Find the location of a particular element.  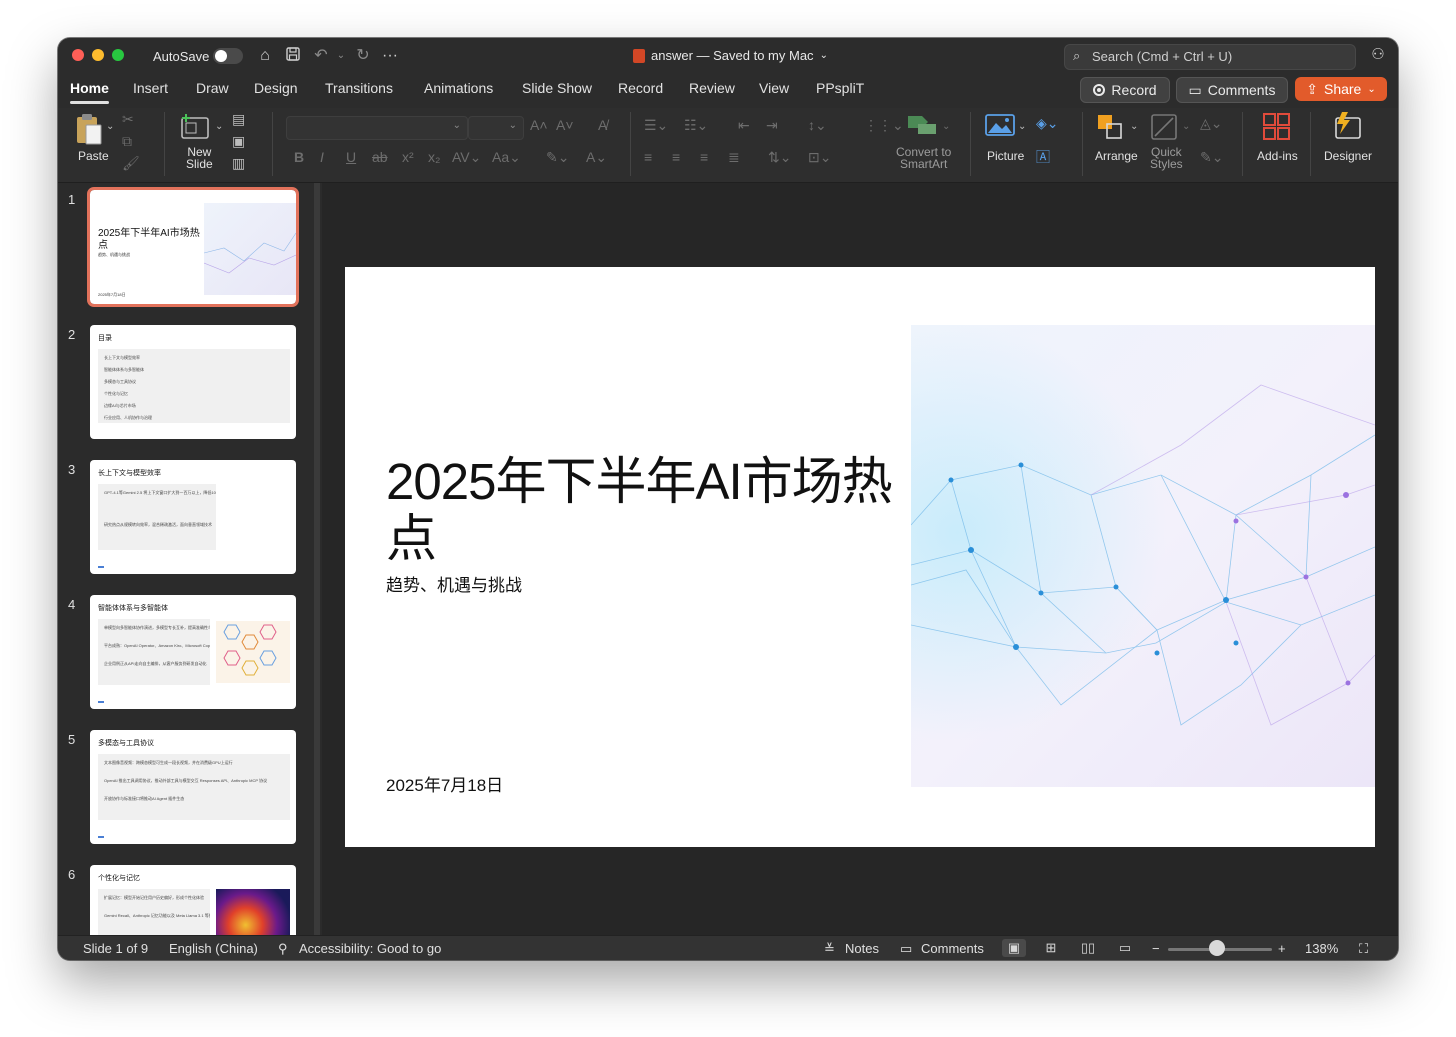

section-icon: ▥ is located at coordinates (238, 163).